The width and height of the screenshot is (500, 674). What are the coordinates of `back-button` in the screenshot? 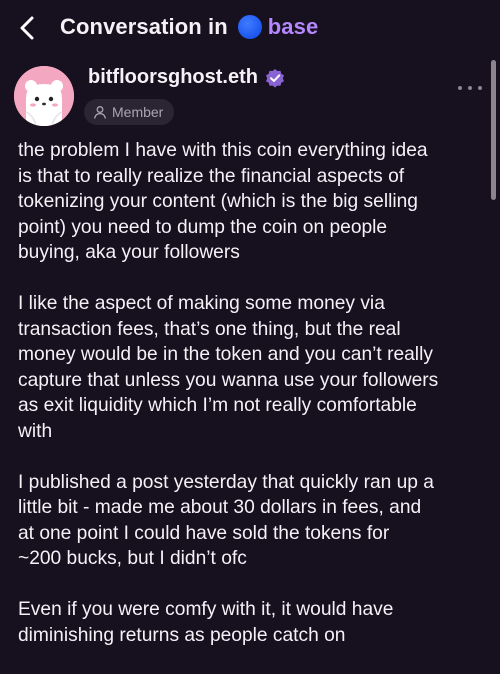 It's located at (28, 28).